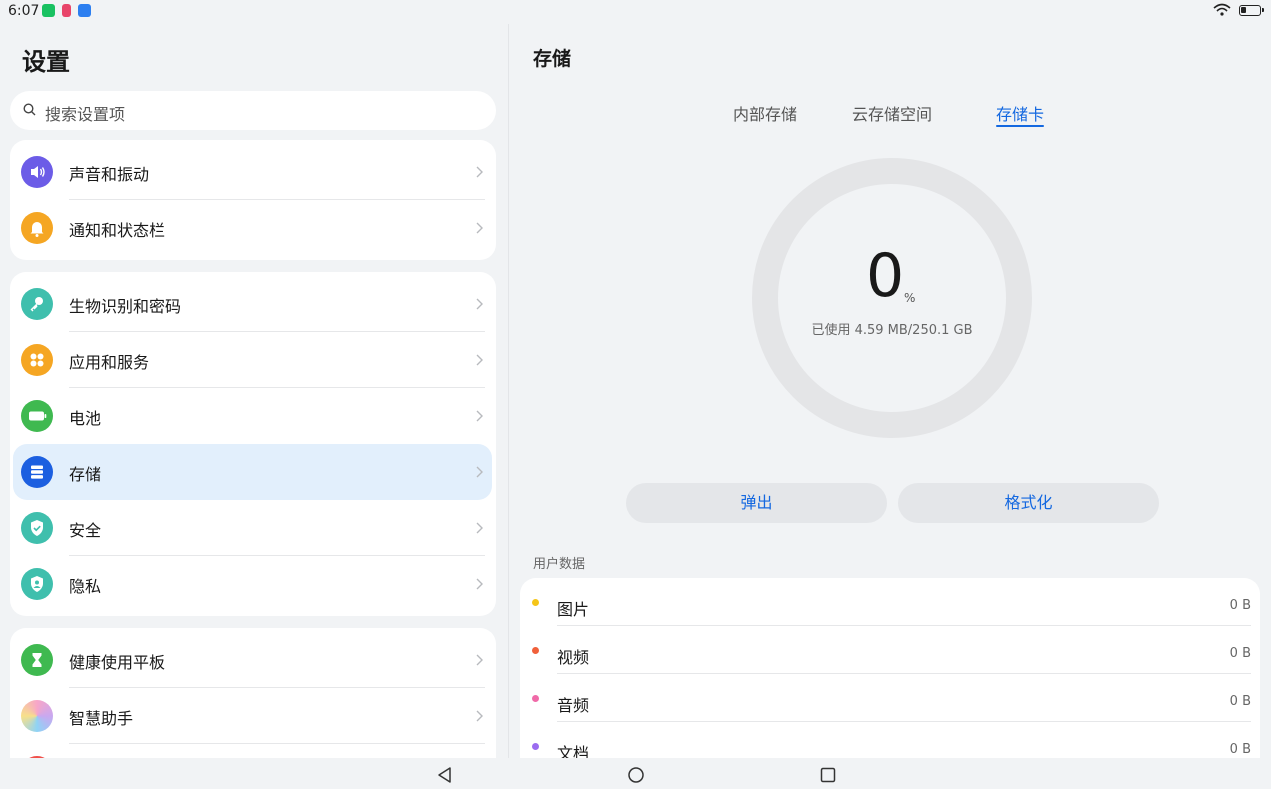 Image resolution: width=1271 pixels, height=789 pixels. I want to click on navigation-bar, so click(635, 773).